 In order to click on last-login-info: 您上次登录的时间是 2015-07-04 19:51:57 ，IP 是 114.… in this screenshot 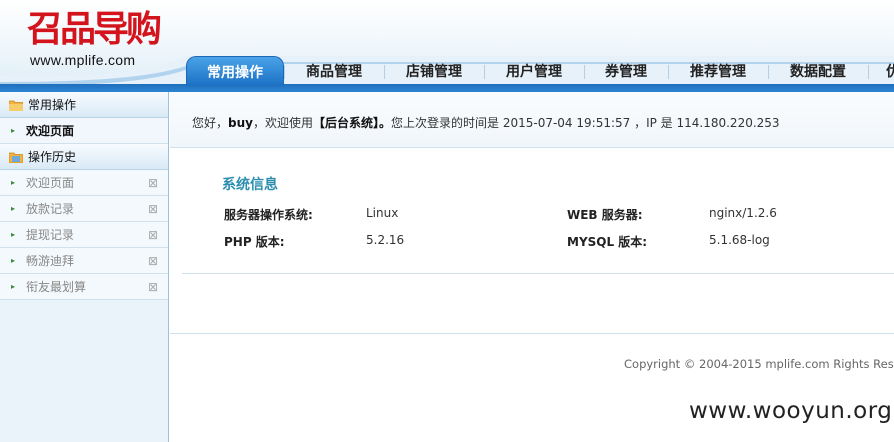, I will do `click(585, 123)`.